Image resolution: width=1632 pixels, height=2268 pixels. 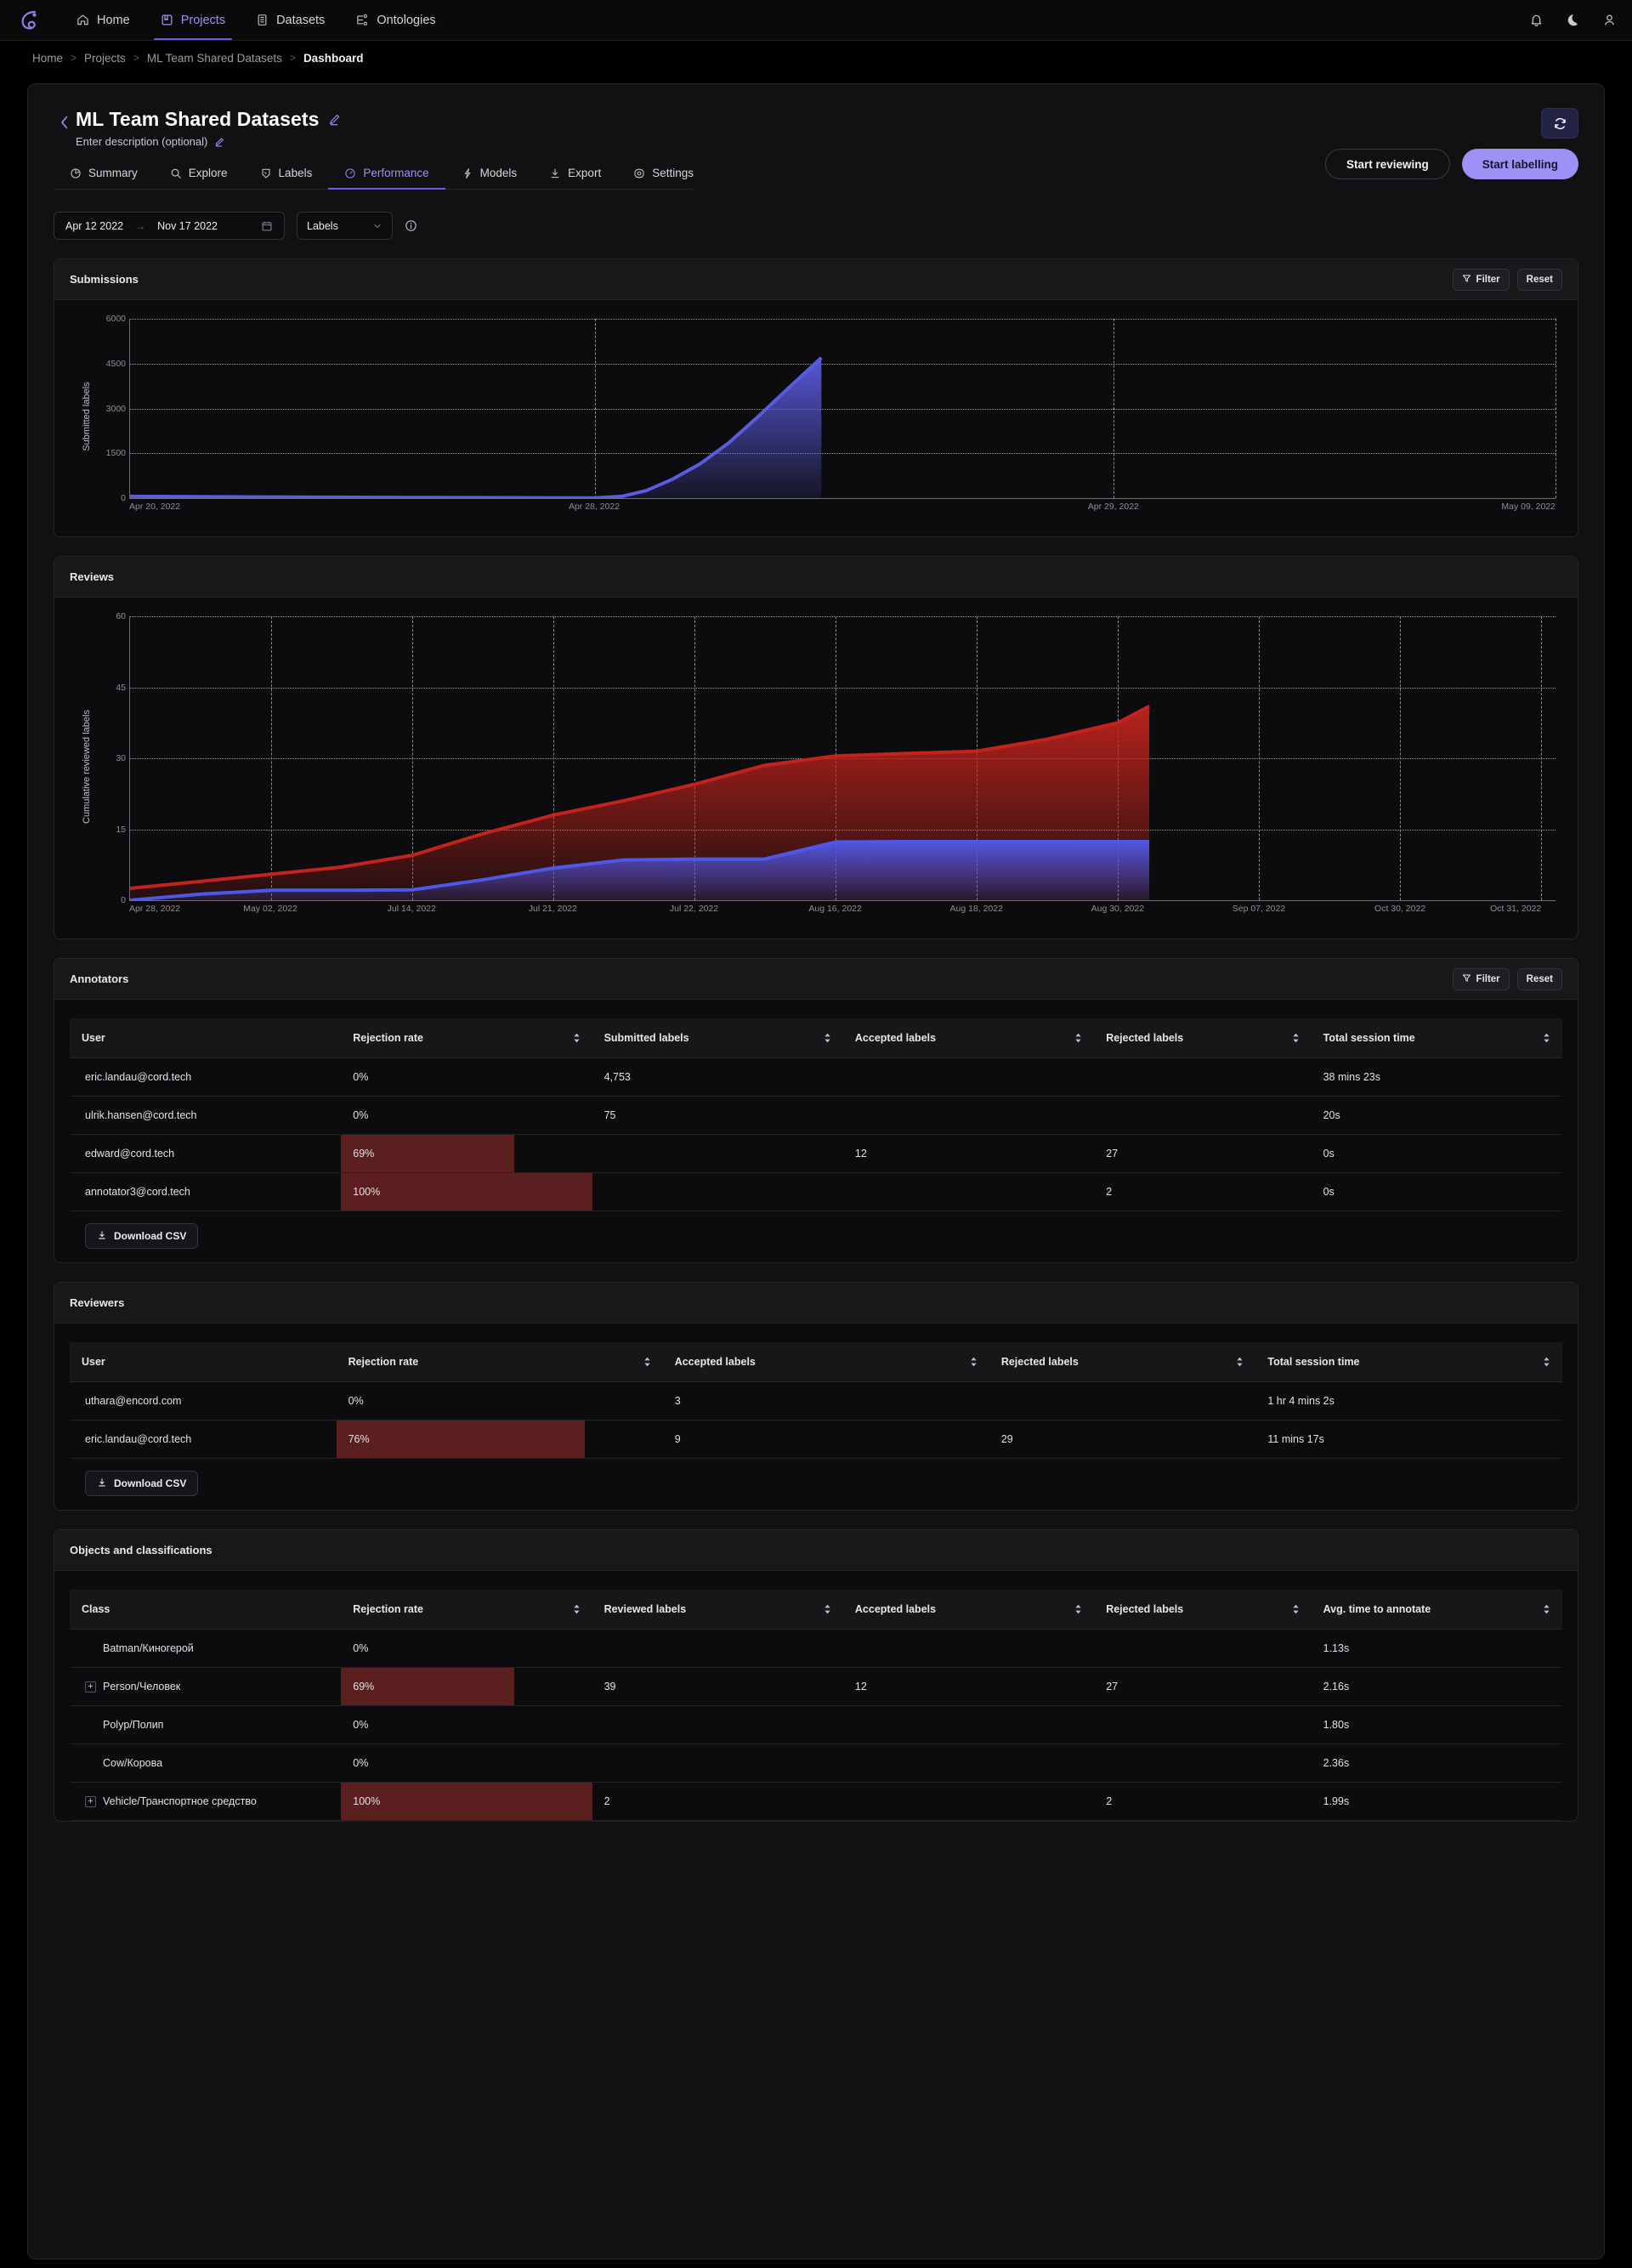 What do you see at coordinates (411, 225) in the screenshot?
I see `info-circle-icon` at bounding box center [411, 225].